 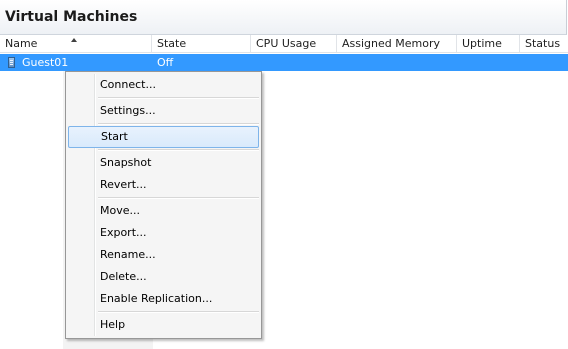 I want to click on column-header-label: CPU Usage, so click(x=286, y=43).